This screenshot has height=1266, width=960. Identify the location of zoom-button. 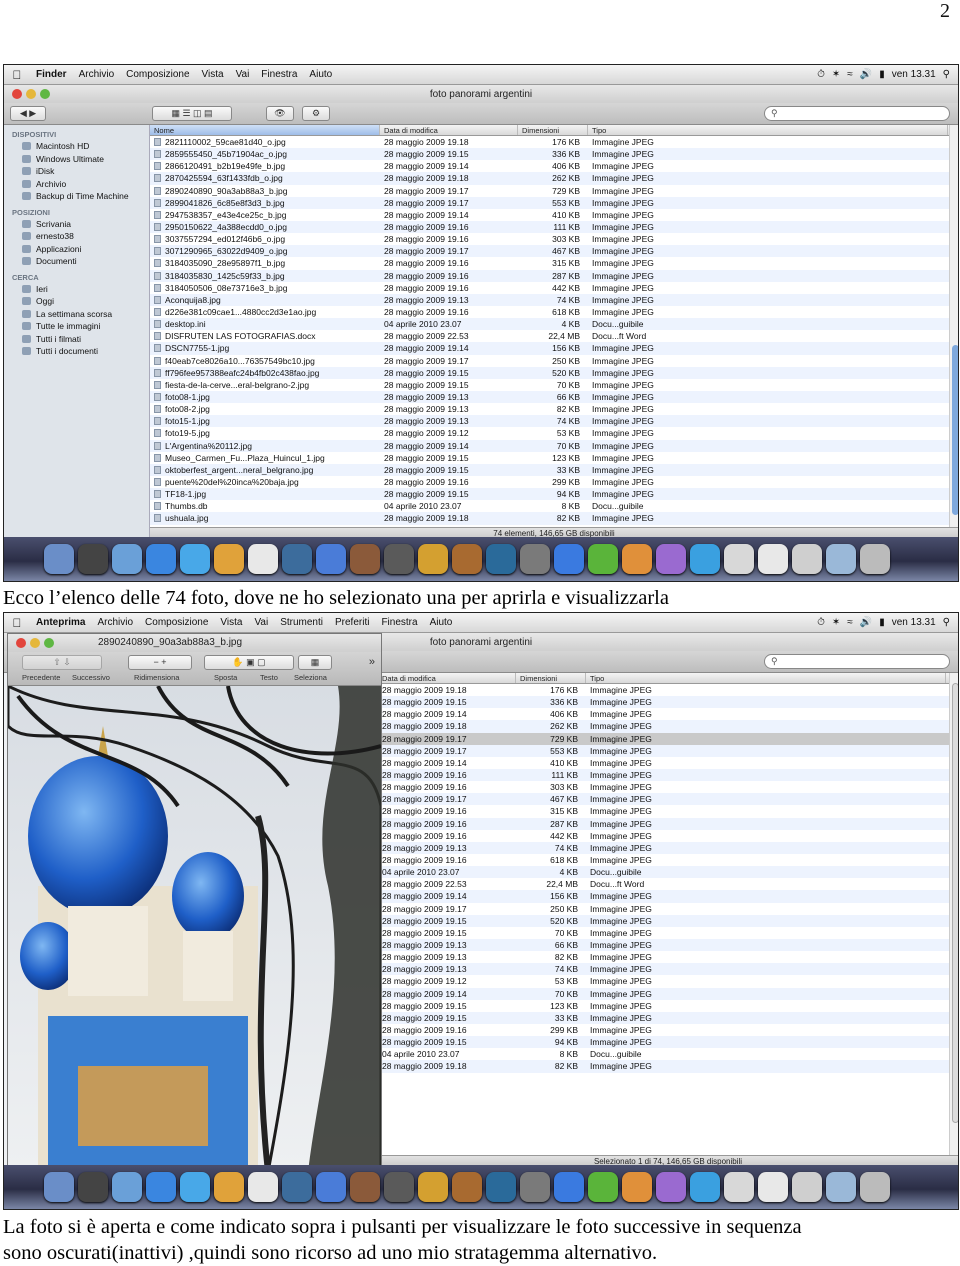
(45, 94).